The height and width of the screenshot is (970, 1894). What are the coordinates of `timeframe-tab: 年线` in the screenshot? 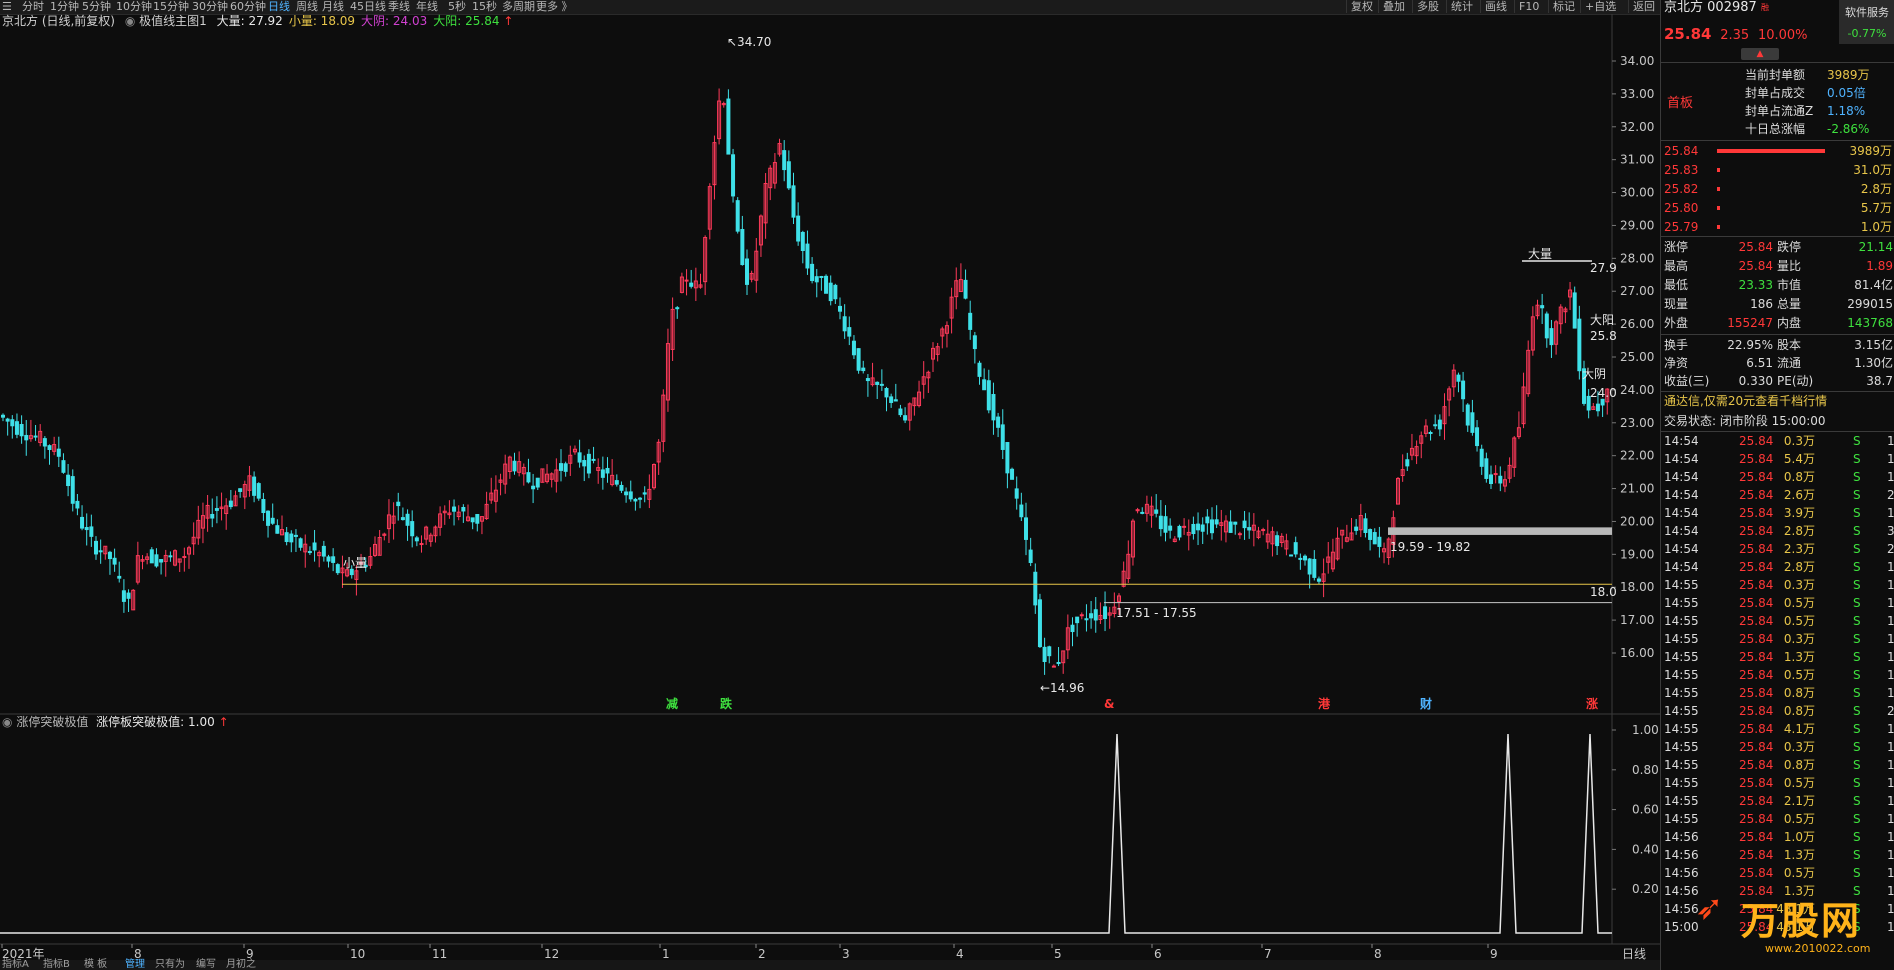 It's located at (427, 6).